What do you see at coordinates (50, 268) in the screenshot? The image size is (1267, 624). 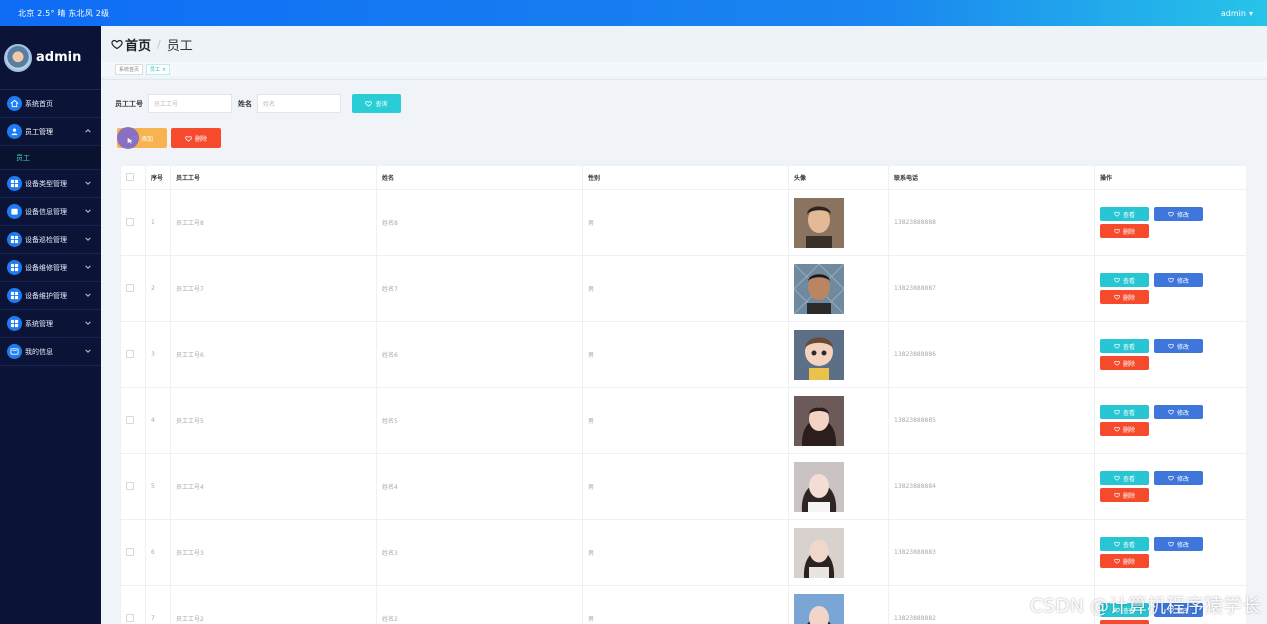 I see `sidebar-item-5: 设备维修管理` at bounding box center [50, 268].